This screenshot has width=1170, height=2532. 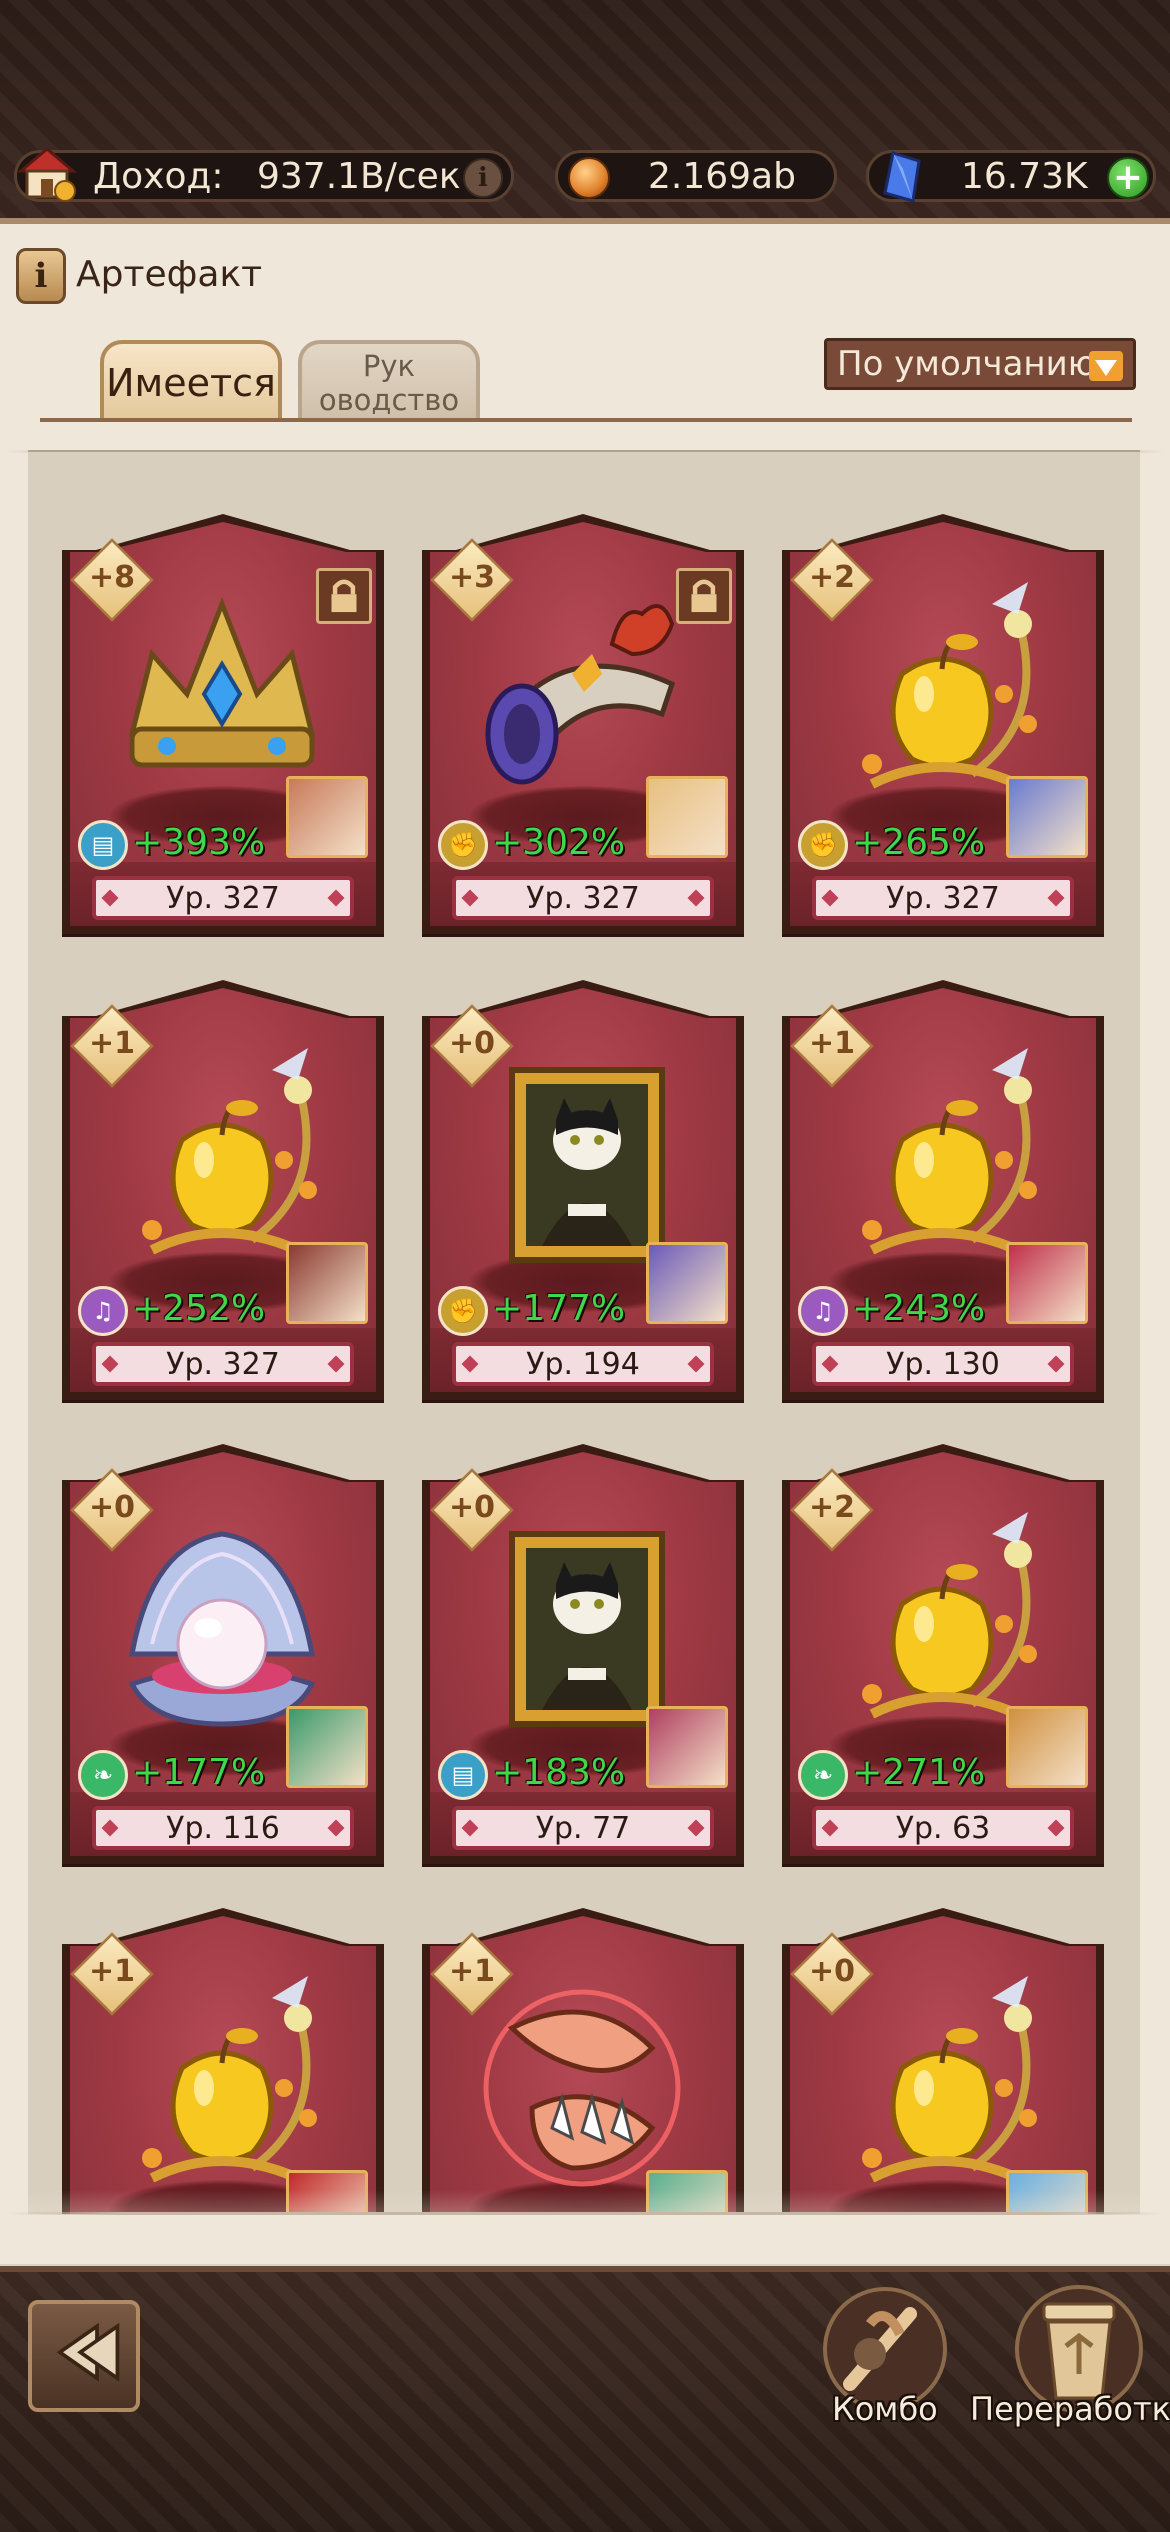 I want to click on income-value: 937.1B/сек, so click(x=359, y=176).